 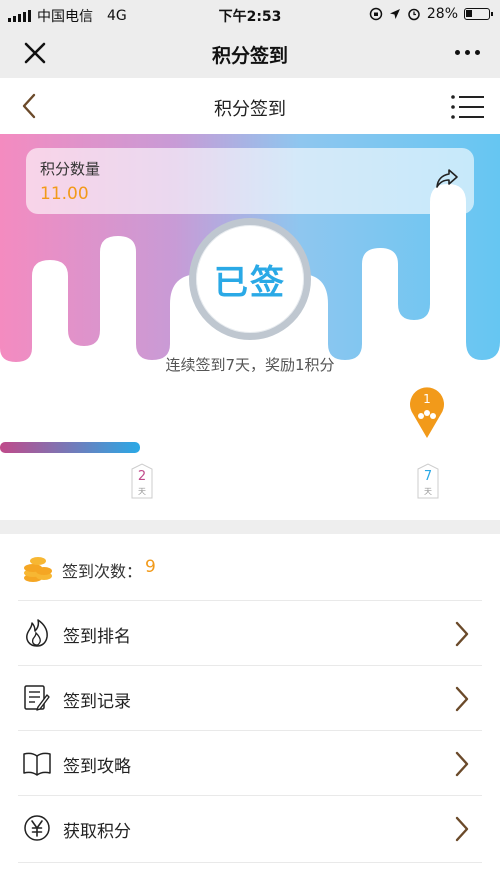 I want to click on menu-item-label: 签到记录, so click(x=97, y=702).